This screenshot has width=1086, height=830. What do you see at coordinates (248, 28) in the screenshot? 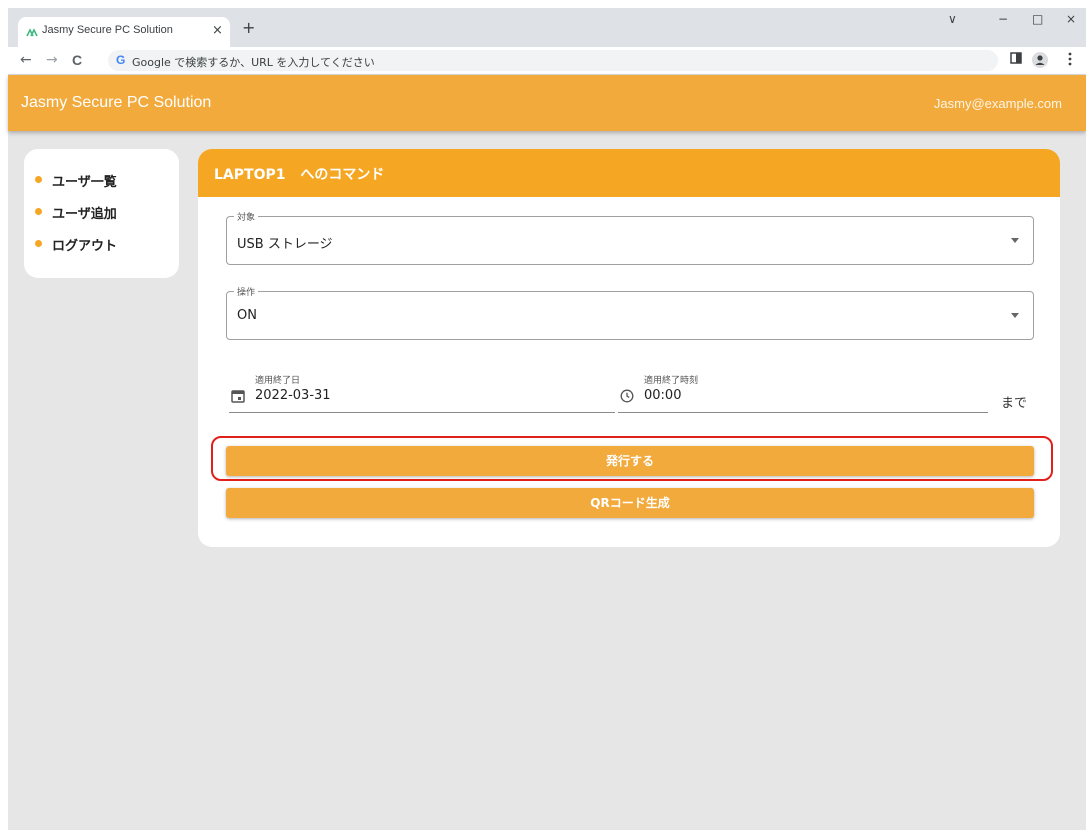
I see `new-tab-button: +` at bounding box center [248, 28].